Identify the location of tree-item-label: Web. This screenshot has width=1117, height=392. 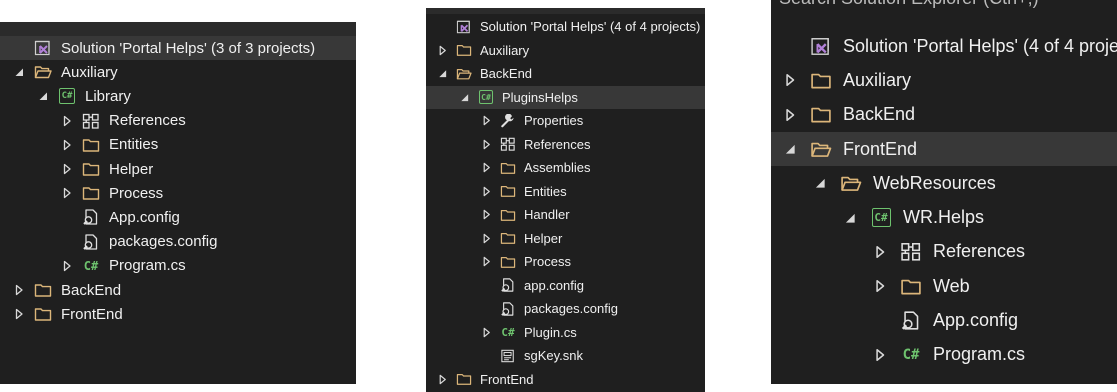
(951, 285).